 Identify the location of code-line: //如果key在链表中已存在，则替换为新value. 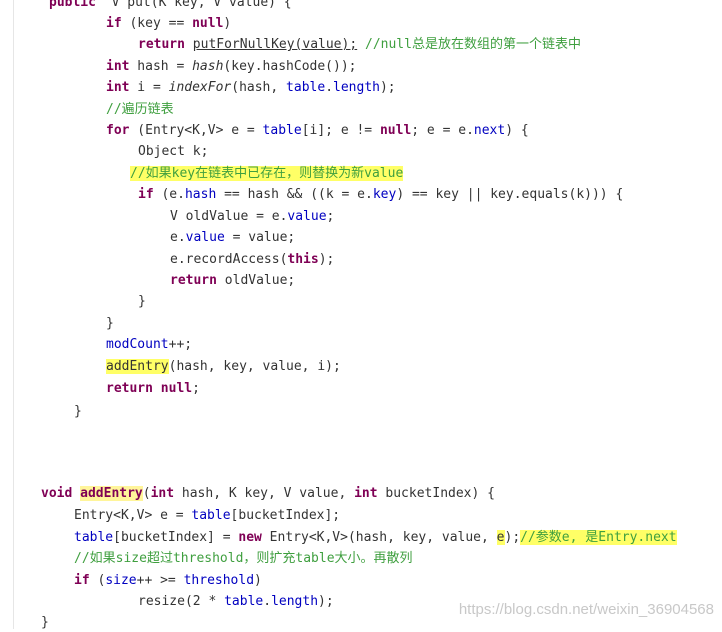
(267, 174).